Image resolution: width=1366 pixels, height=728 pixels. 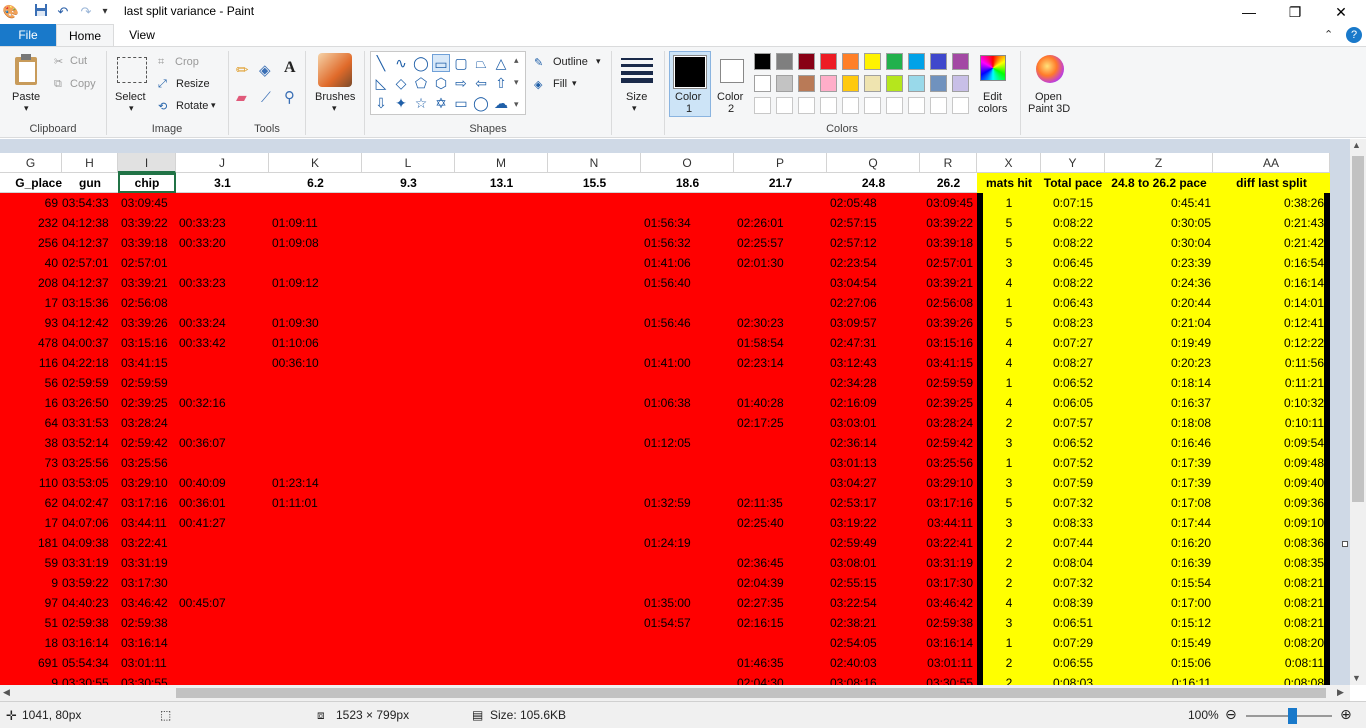 What do you see at coordinates (1295, 12) in the screenshot?
I see `maximize-button: ❐` at bounding box center [1295, 12].